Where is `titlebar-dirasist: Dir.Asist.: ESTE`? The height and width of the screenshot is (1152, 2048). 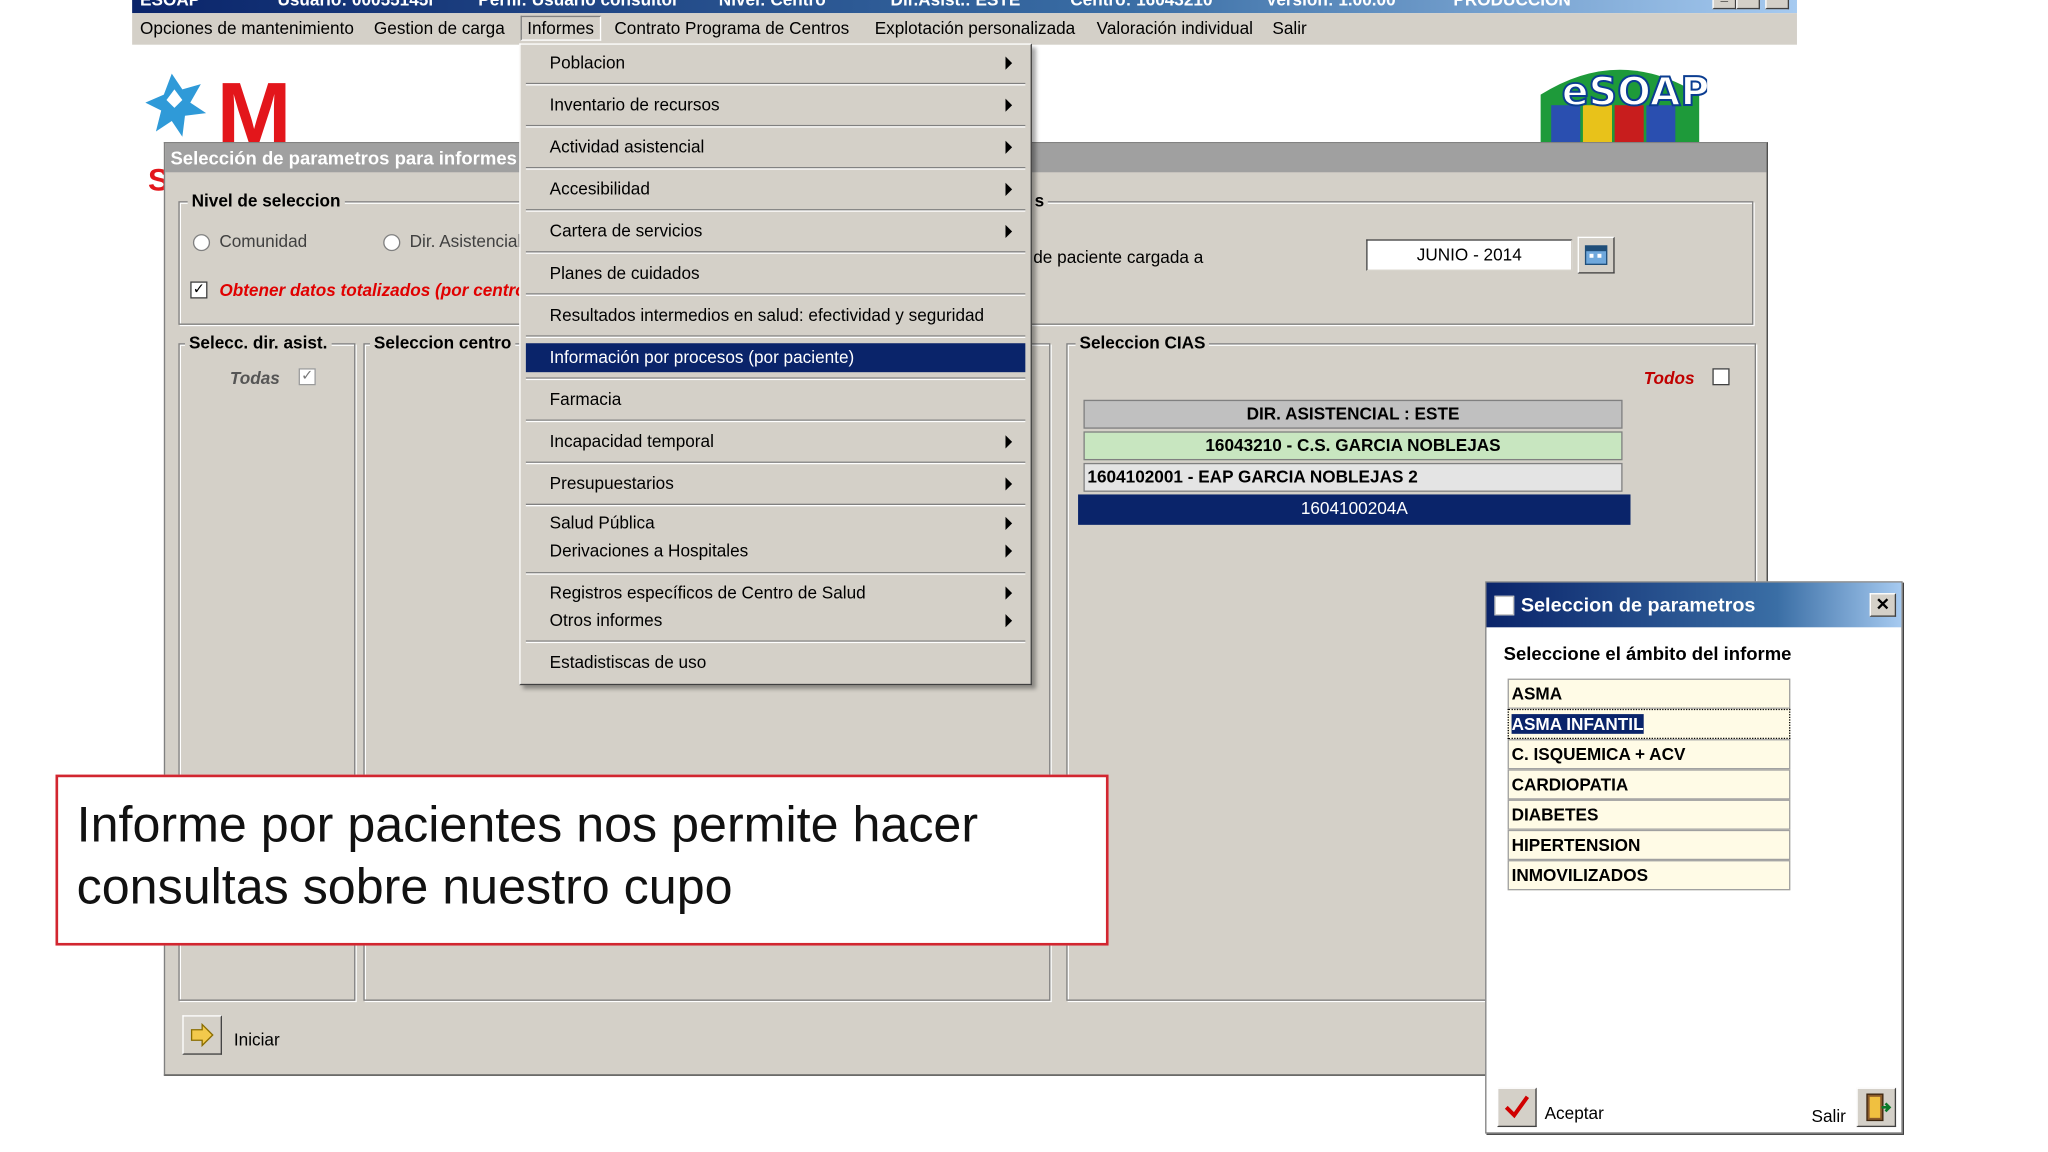
titlebar-dirasist: Dir.Asist.: ESTE is located at coordinates (956, 4).